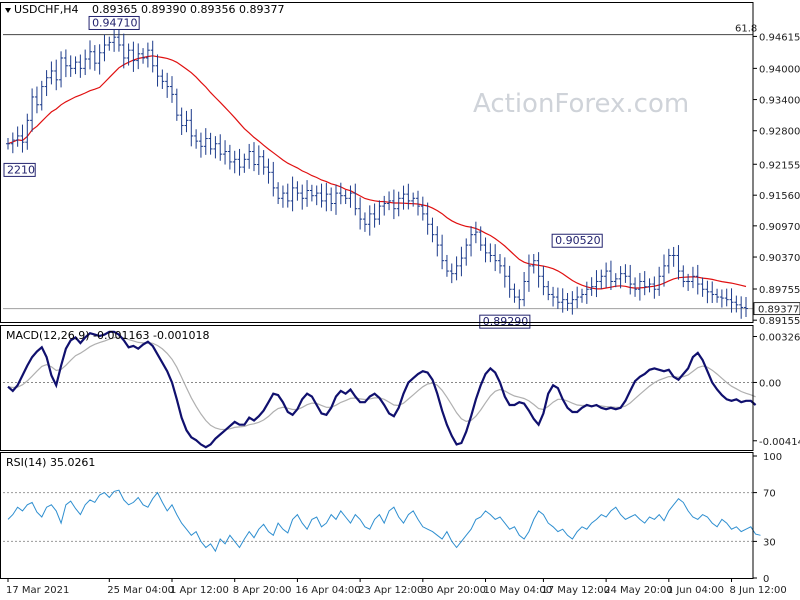 The image size is (800, 600). I want to click on time-label: 23 Apr 12:00, so click(390, 590).